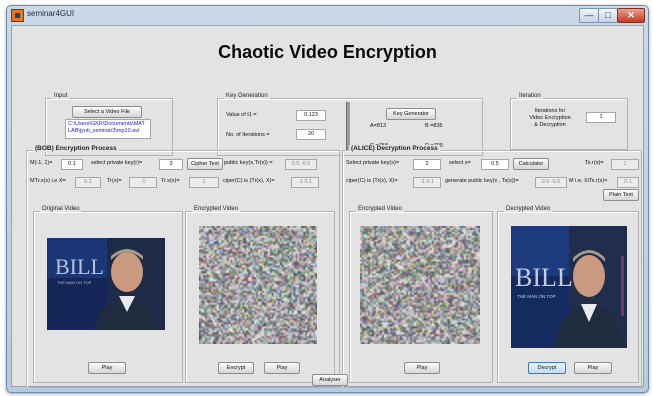  I want to click on select-x-field: 0.5, so click(495, 164).